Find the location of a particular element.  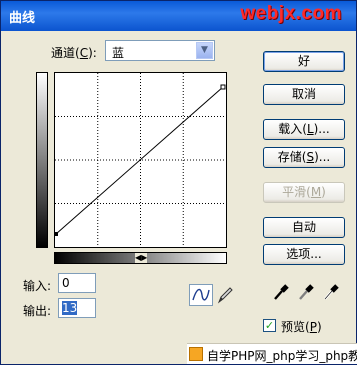

load-button-prefix: 载入( is located at coordinates (292, 129).